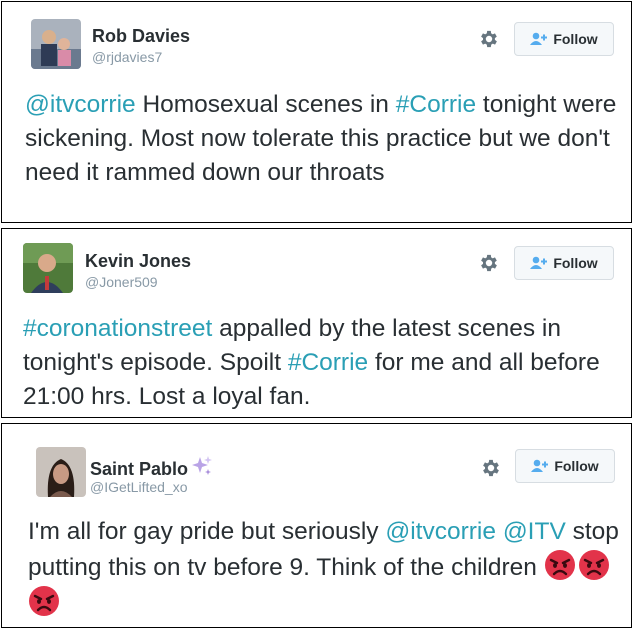  Describe the element at coordinates (139, 469) in the screenshot. I see `display-name-text: Saint Pablo` at that location.